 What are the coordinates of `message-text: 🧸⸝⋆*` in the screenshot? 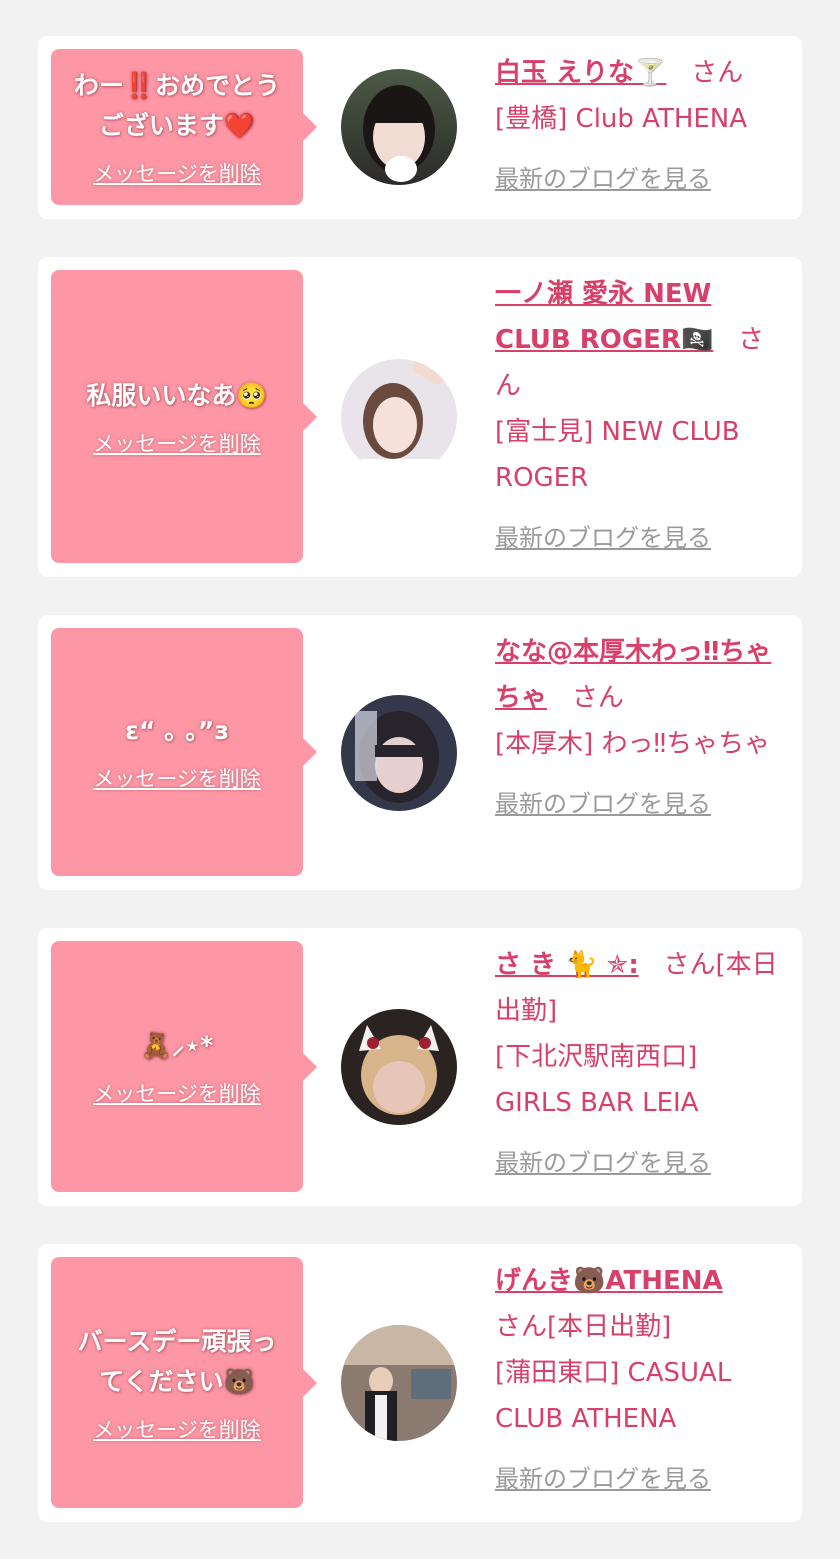 It's located at (177, 1045).